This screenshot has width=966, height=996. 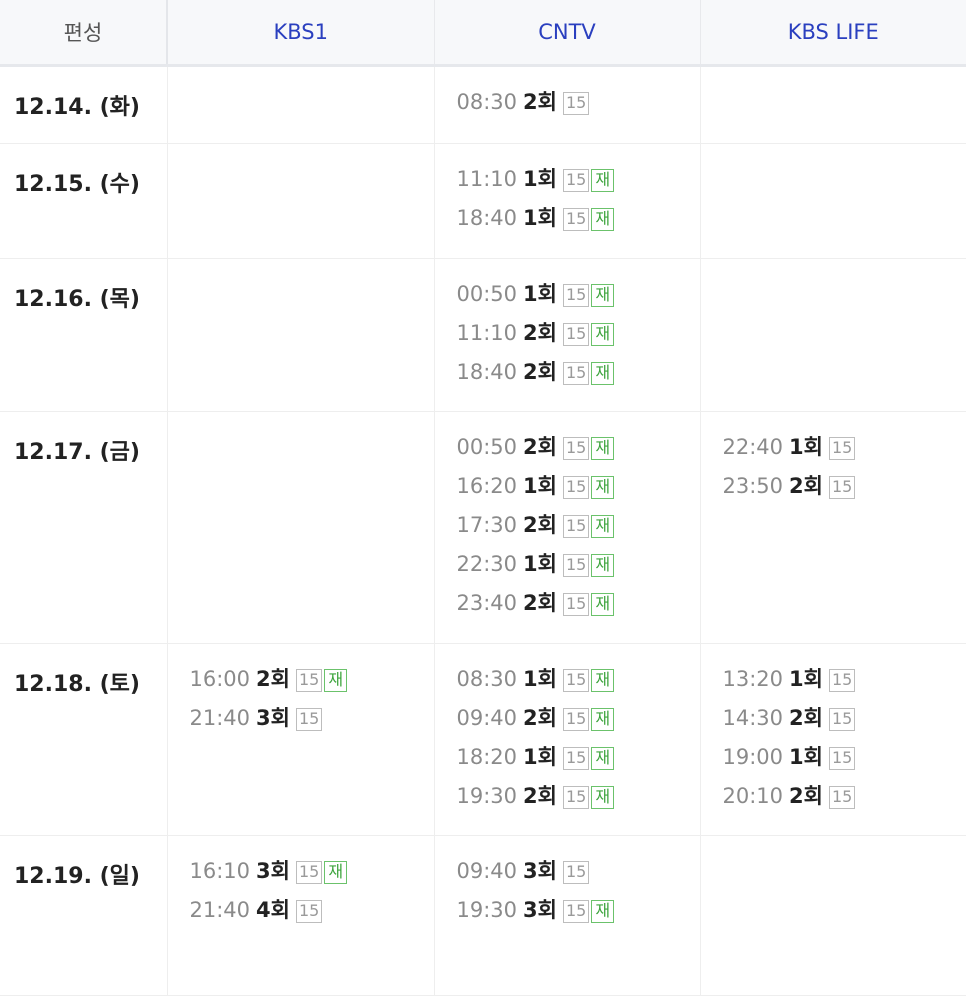 I want to click on column-header-kbs-life: KBS LIFE, so click(x=833, y=33).